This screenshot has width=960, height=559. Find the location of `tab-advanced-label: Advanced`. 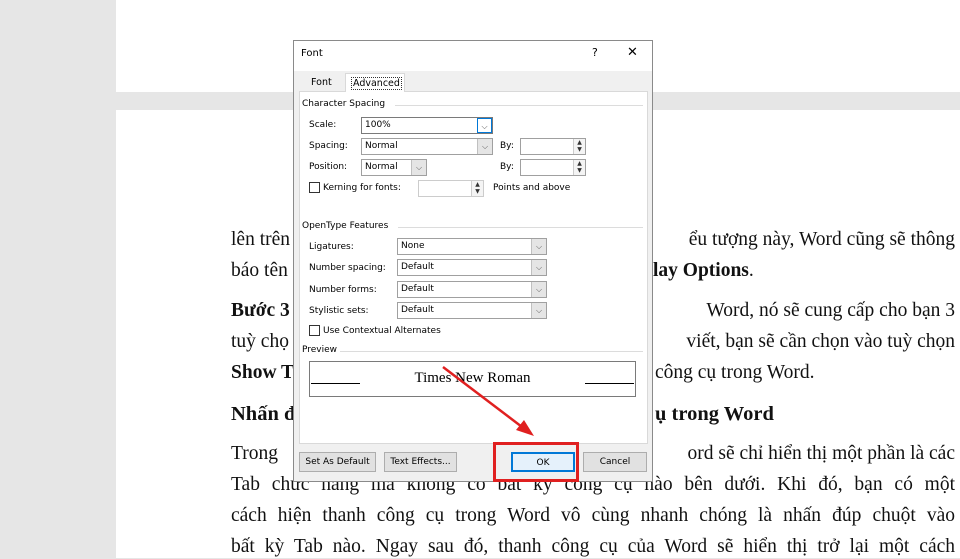

tab-advanced-label: Advanced is located at coordinates (376, 83).